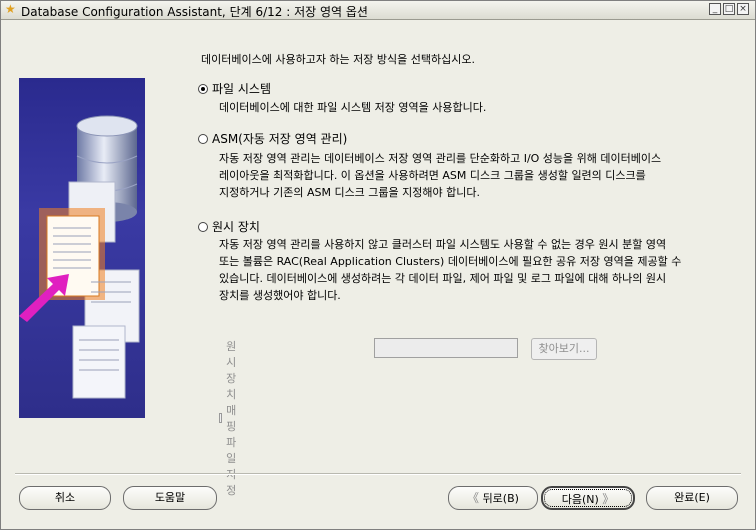 This screenshot has height=530, width=756. I want to click on option-asm: ASM(자동 저장 영역 관리), so click(272, 138).